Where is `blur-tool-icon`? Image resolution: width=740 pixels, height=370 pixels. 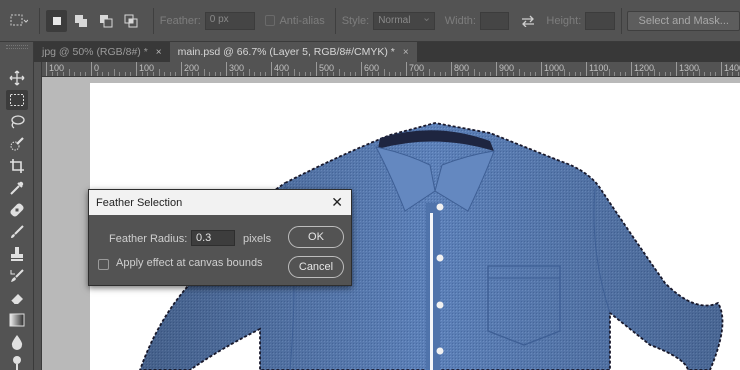 blur-tool-icon is located at coordinates (17, 342).